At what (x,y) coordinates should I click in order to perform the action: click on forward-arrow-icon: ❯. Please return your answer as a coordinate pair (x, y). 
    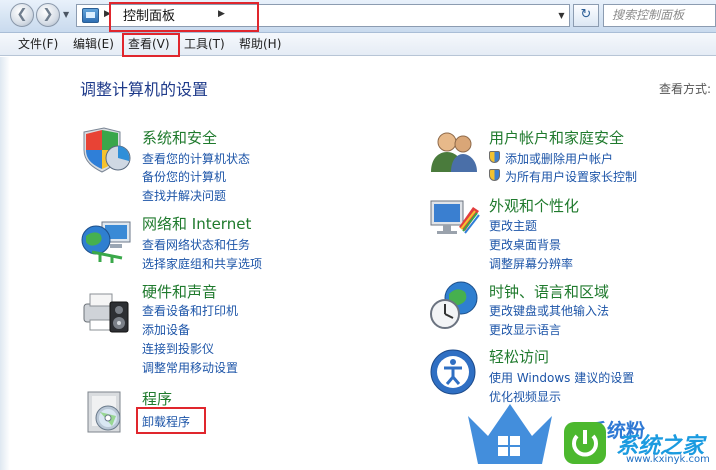
    Looking at the image, I should click on (48, 14).